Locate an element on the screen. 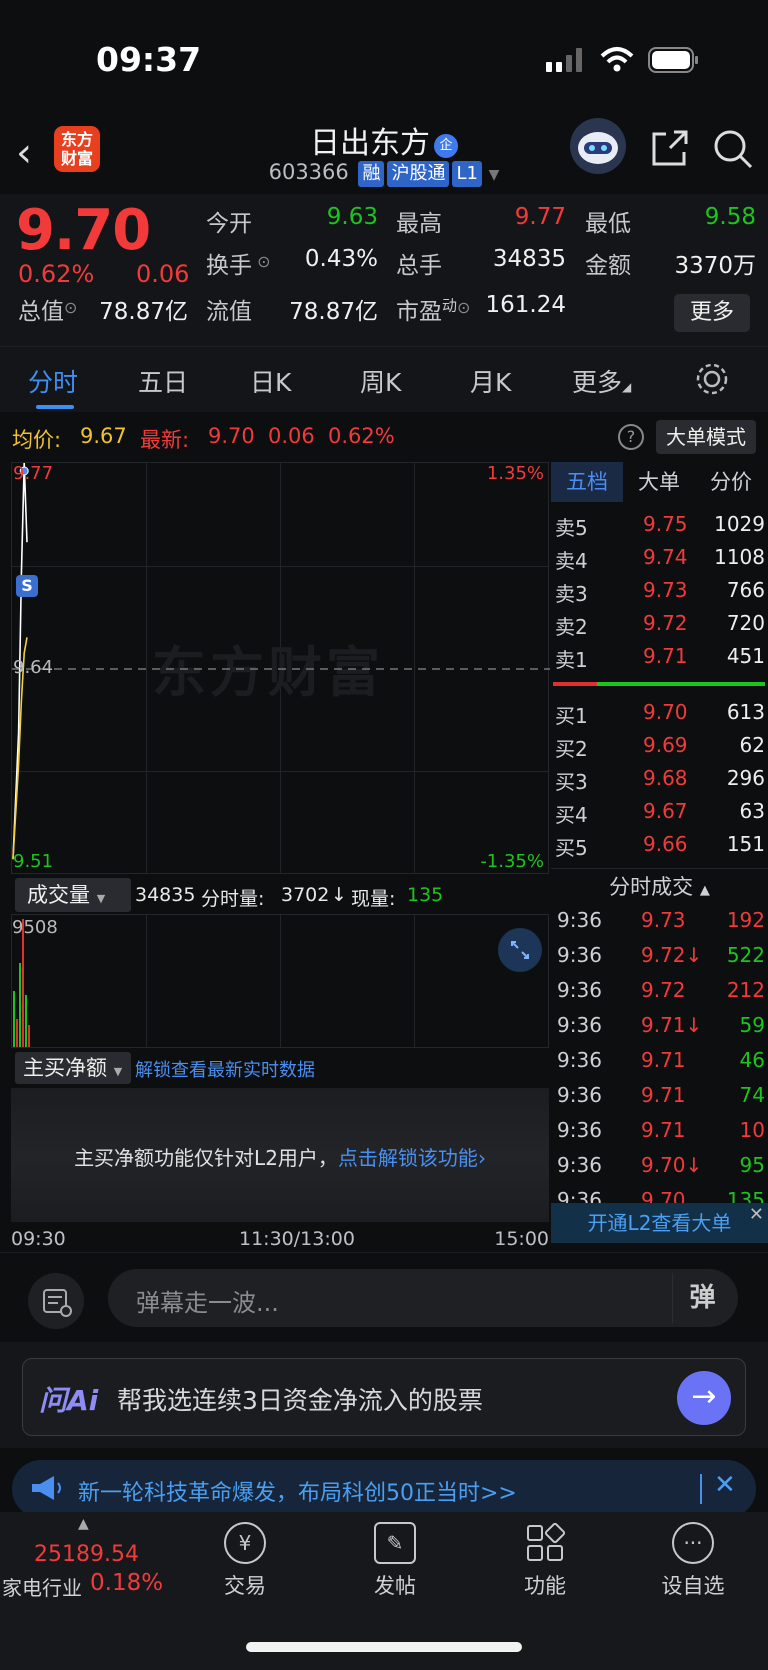 This screenshot has height=1670, width=768. tab-more: 更多◢ is located at coordinates (601, 381).